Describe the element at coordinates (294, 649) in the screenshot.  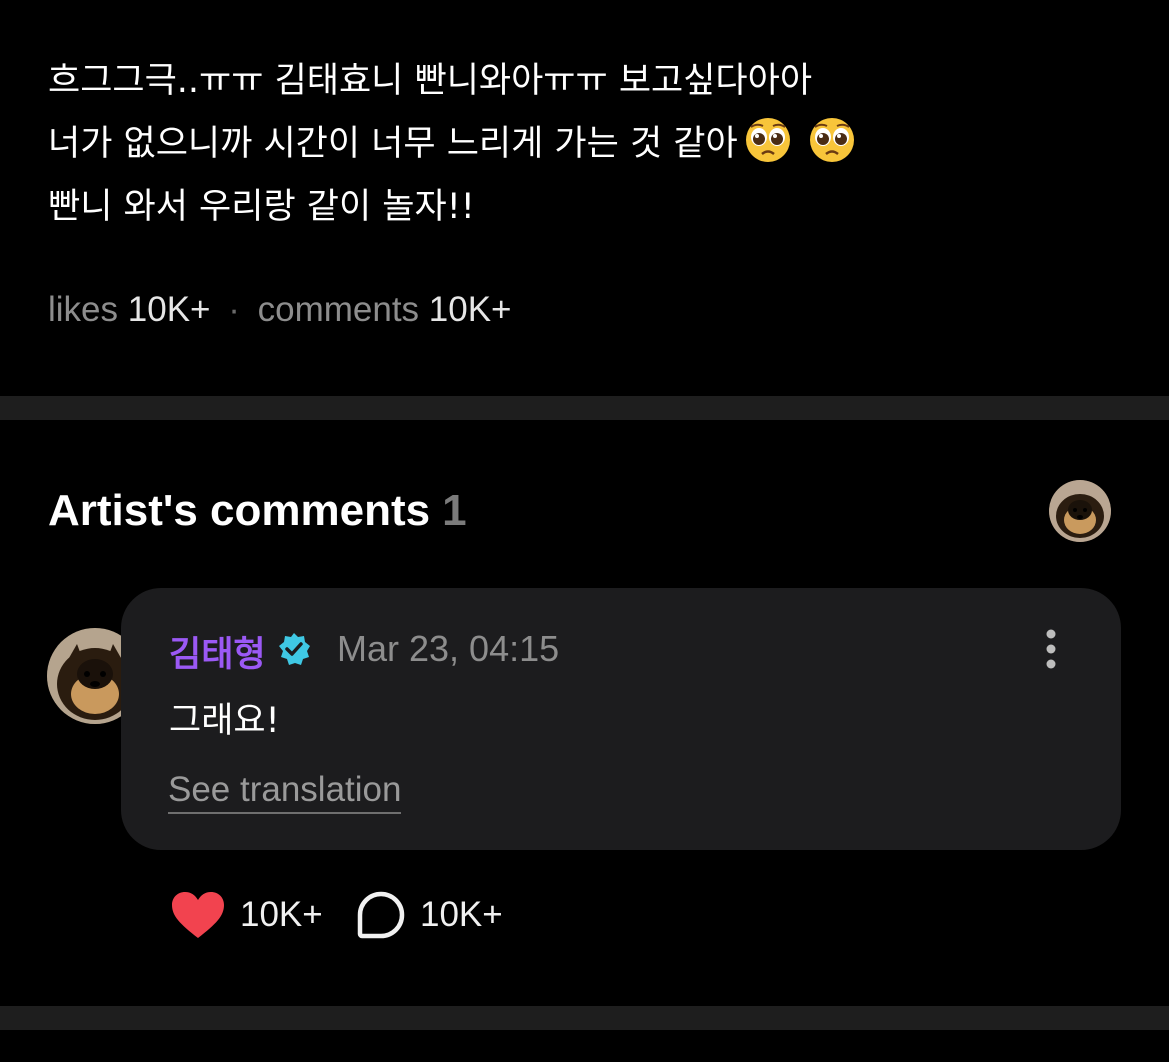
I see `verified-badge-icon` at that location.